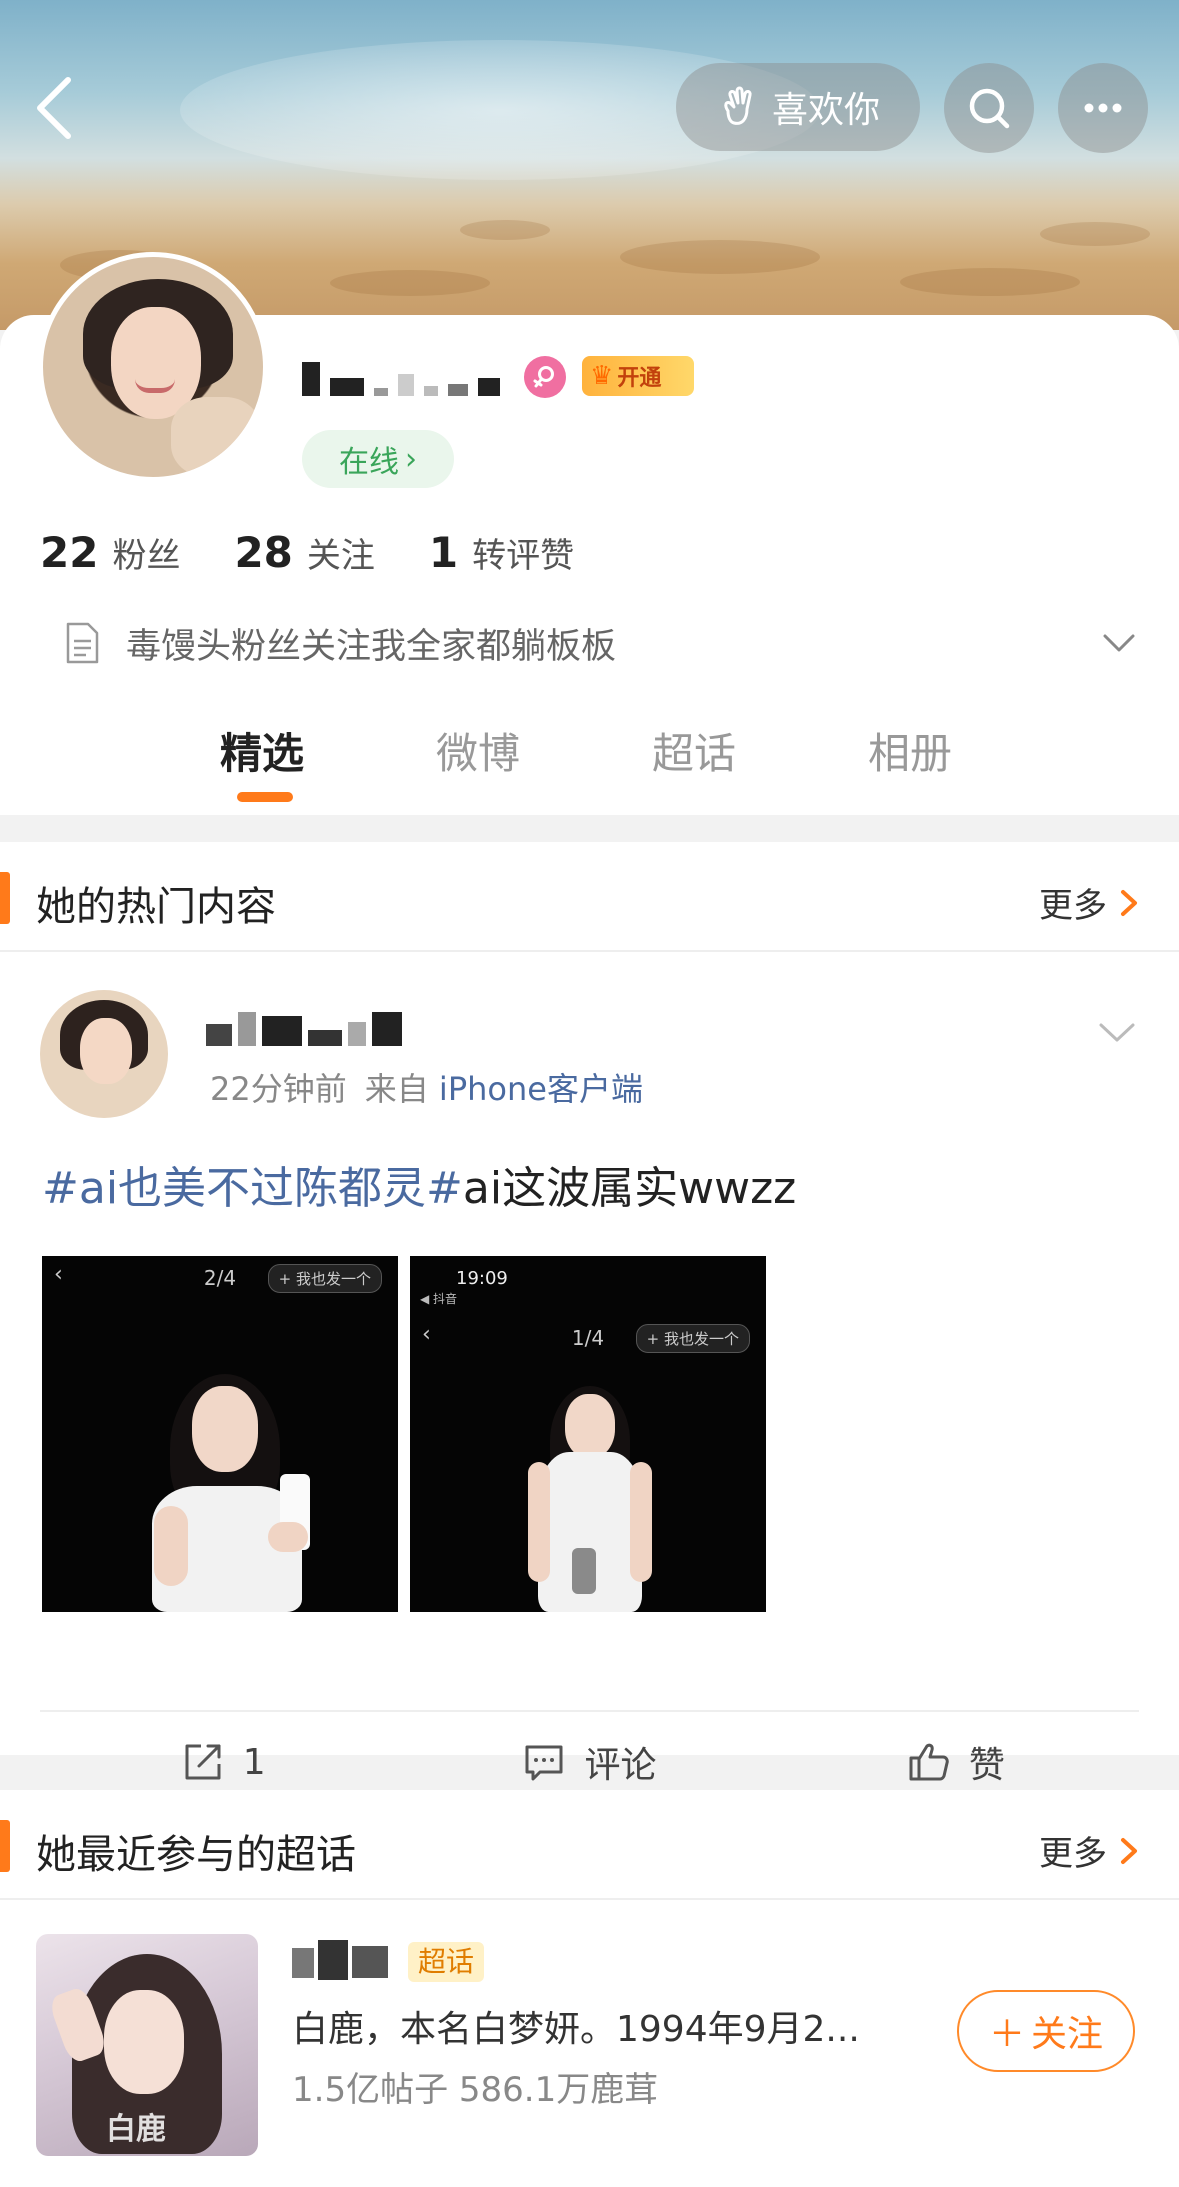 The image size is (1179, 2187). What do you see at coordinates (401, 378) in the screenshot?
I see `username-redacted` at bounding box center [401, 378].